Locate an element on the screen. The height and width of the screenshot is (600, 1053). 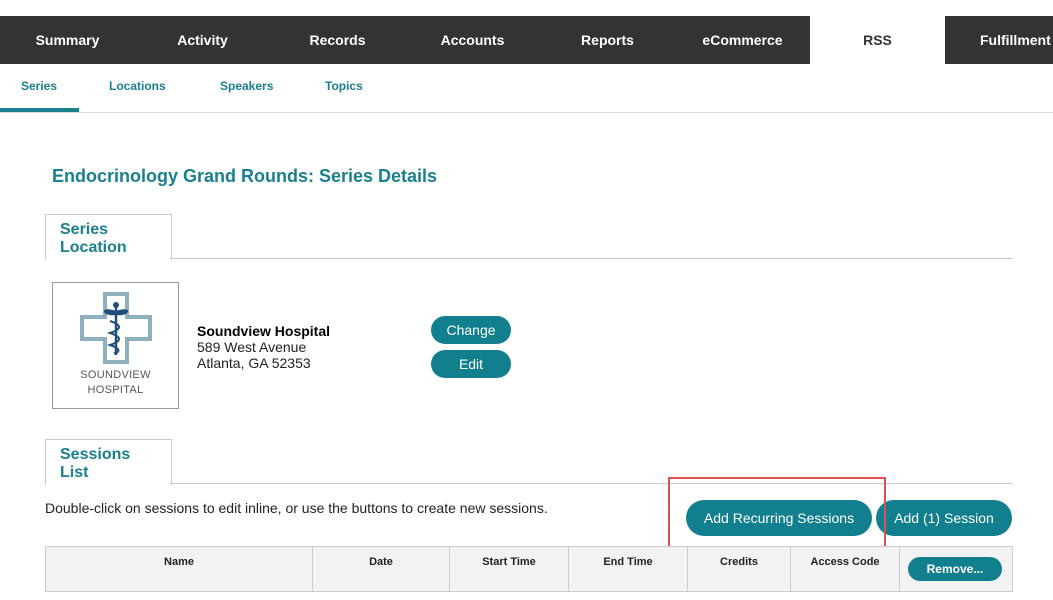
location-logo: SOUNDVIEW HOSPITAL is located at coordinates (115, 345).